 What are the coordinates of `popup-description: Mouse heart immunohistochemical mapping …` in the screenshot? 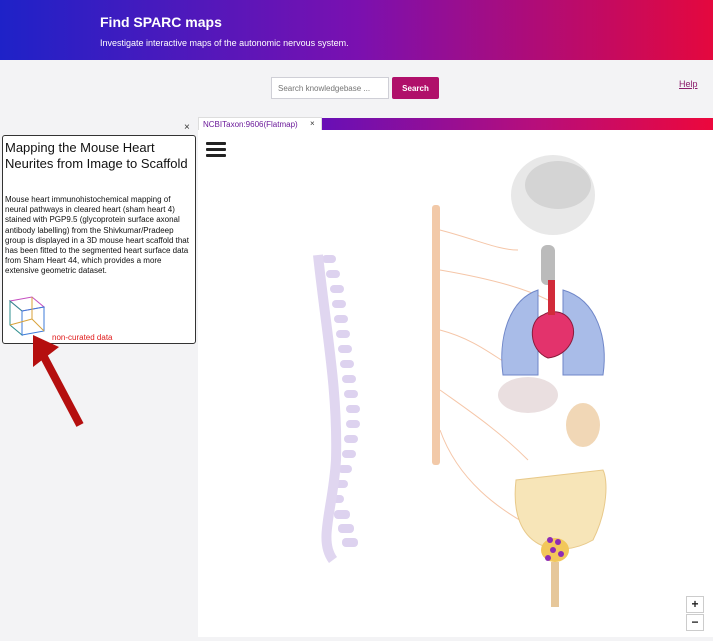 It's located at (97, 235).